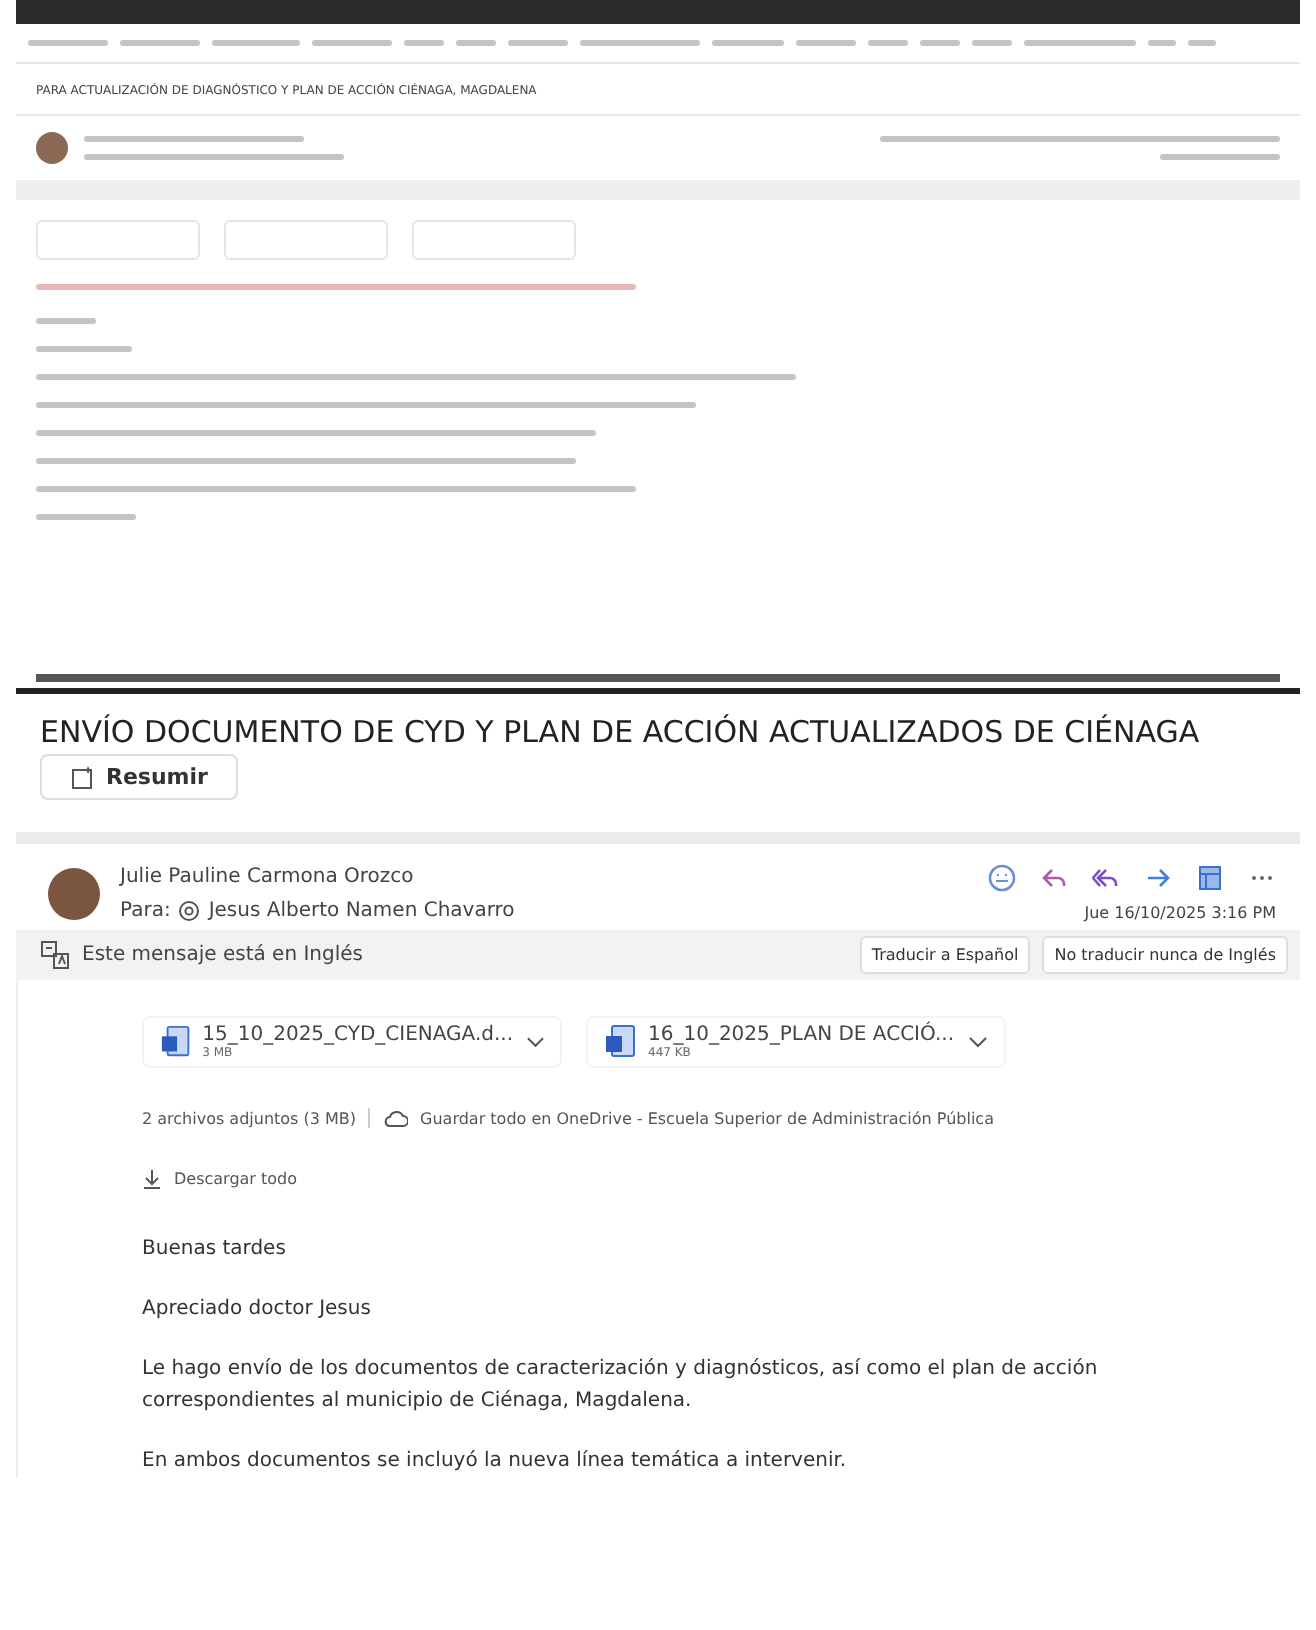 The width and height of the screenshot is (1316, 1630). I want to click on summary-icon, so click(83, 777).